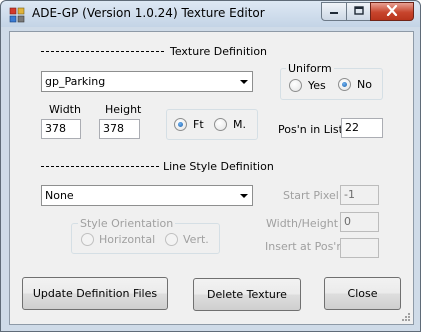 This screenshot has height=332, width=421. Describe the element at coordinates (180, 124) in the screenshot. I see `units-ft-radio` at that location.